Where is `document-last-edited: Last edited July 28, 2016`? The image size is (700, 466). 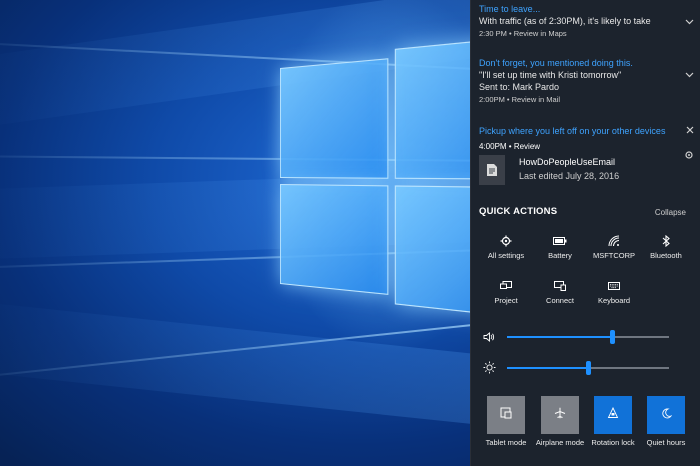
document-last-edited: Last edited July 28, 2016 is located at coordinates (569, 176).